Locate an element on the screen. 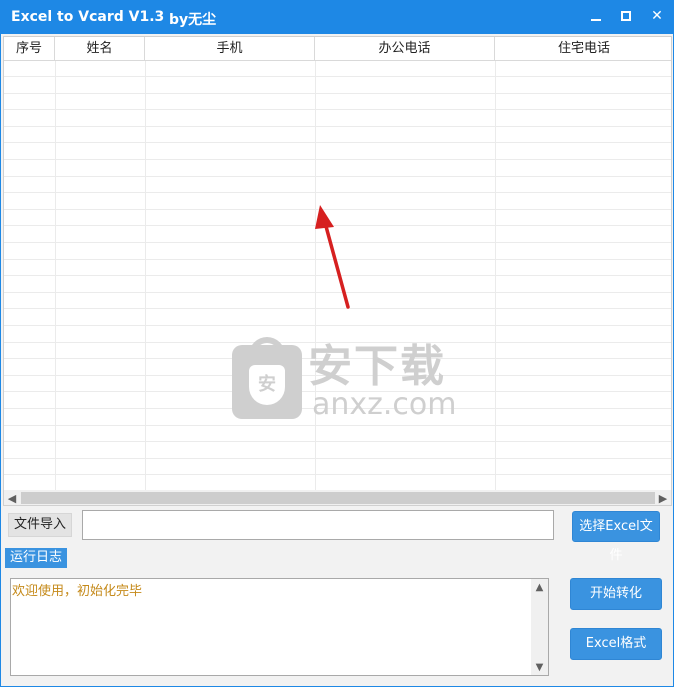 Image resolution: width=674 pixels, height=687 pixels. column-header-office-phone: 办公电话 is located at coordinates (405, 49).